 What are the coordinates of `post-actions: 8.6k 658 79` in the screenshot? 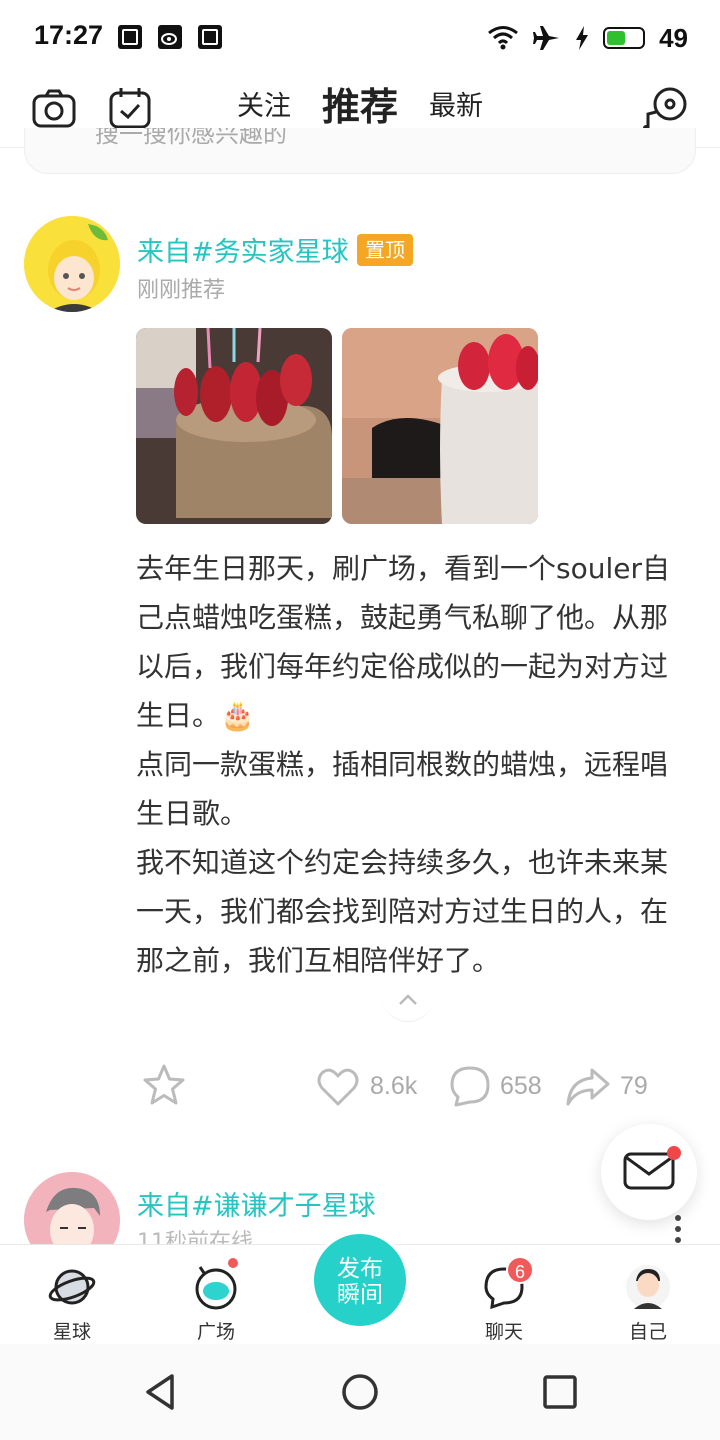 It's located at (360, 1088).